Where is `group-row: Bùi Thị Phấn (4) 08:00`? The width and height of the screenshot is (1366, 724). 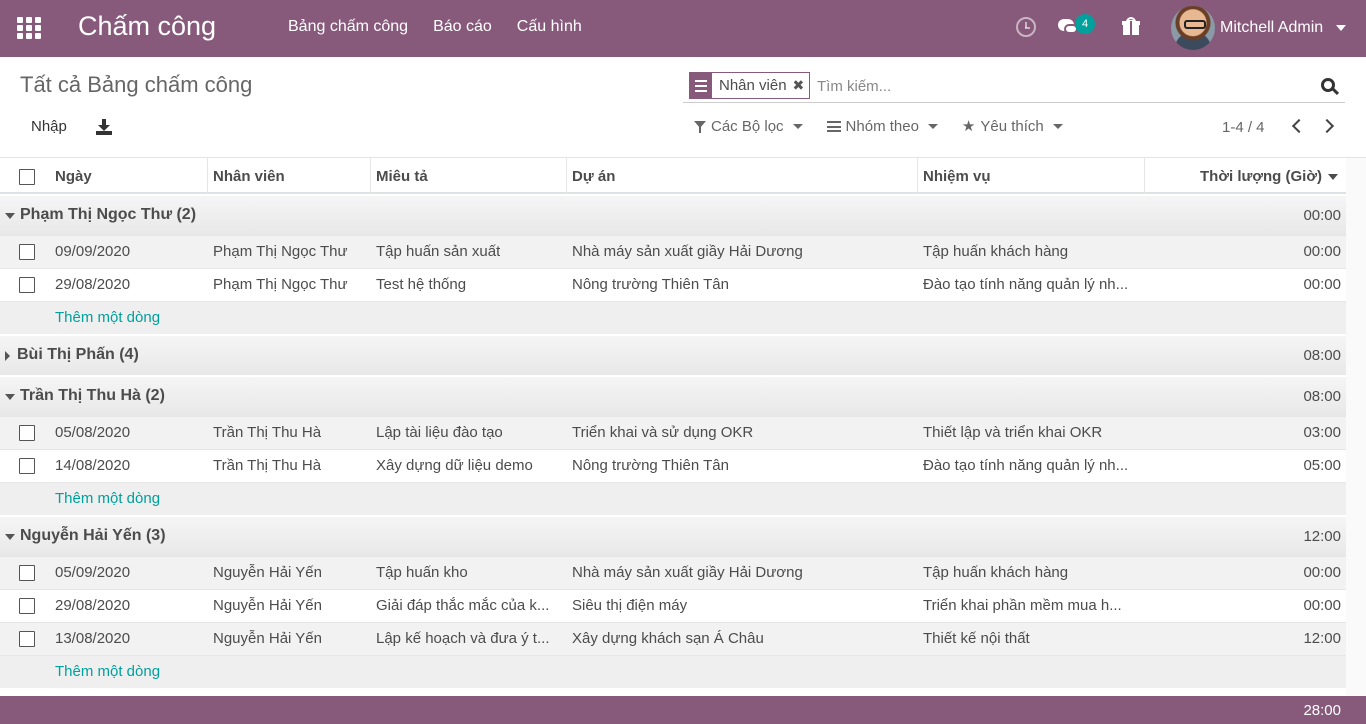
group-row: Bùi Thị Phấn (4) 08:00 is located at coordinates (673, 354).